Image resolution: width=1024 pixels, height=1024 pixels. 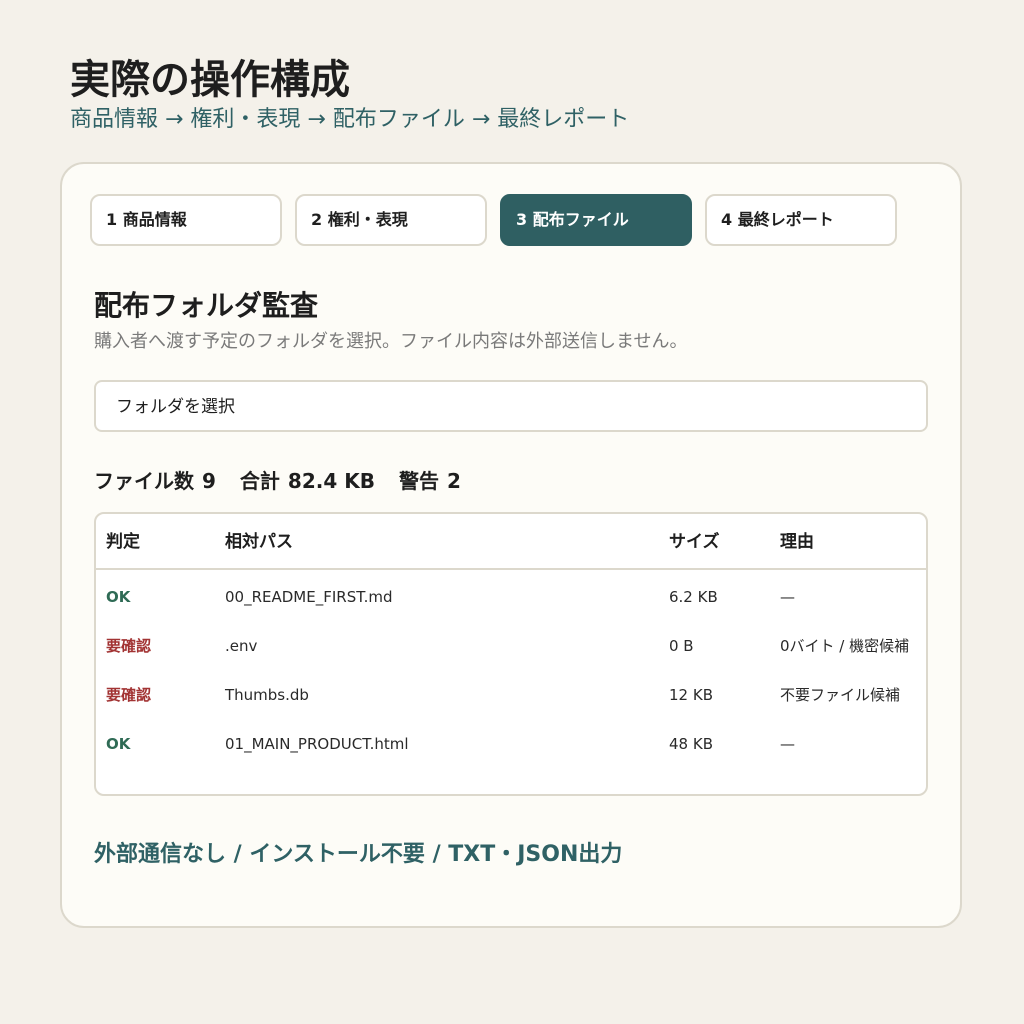 What do you see at coordinates (209, 481) in the screenshot?
I see `file-count-value: 9` at bounding box center [209, 481].